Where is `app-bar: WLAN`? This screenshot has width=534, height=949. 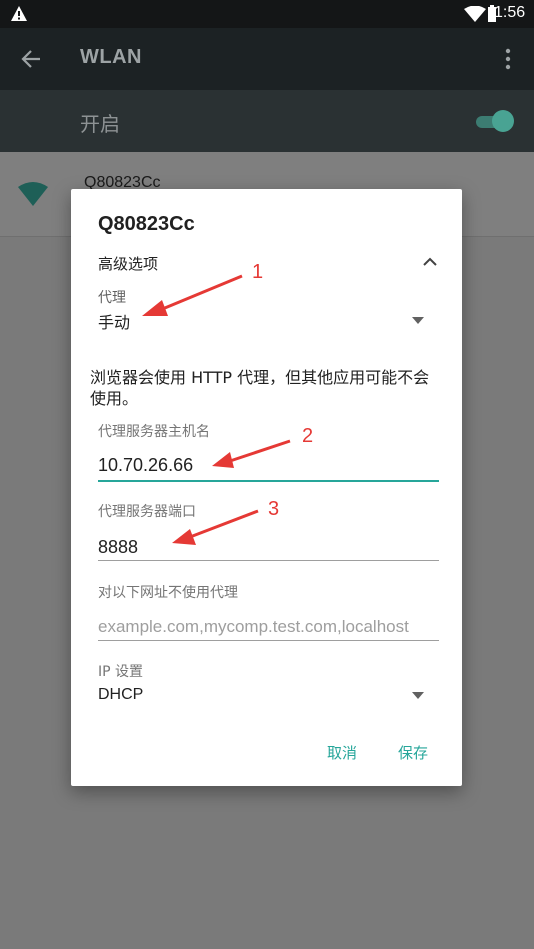 app-bar: WLAN is located at coordinates (267, 59).